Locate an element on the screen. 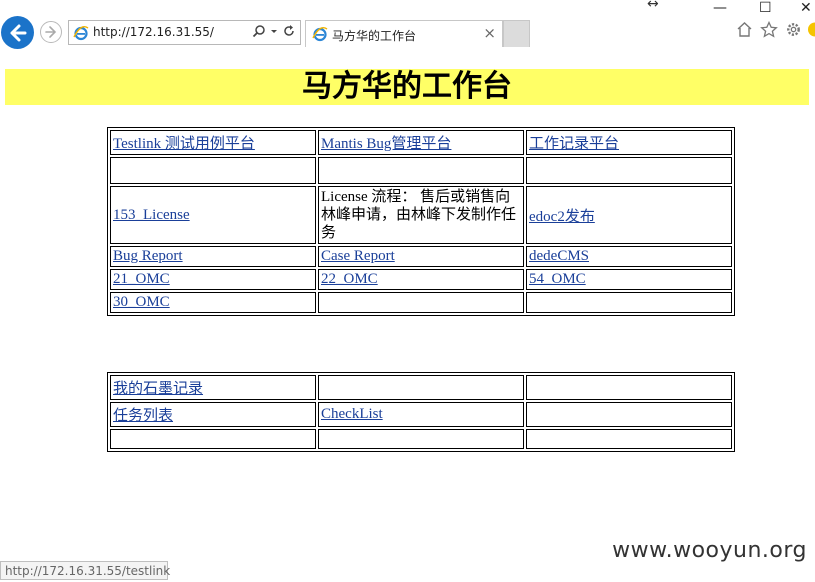 The width and height of the screenshot is (815, 582). testlink-link: Testlink 测试用例平台 is located at coordinates (184, 144).